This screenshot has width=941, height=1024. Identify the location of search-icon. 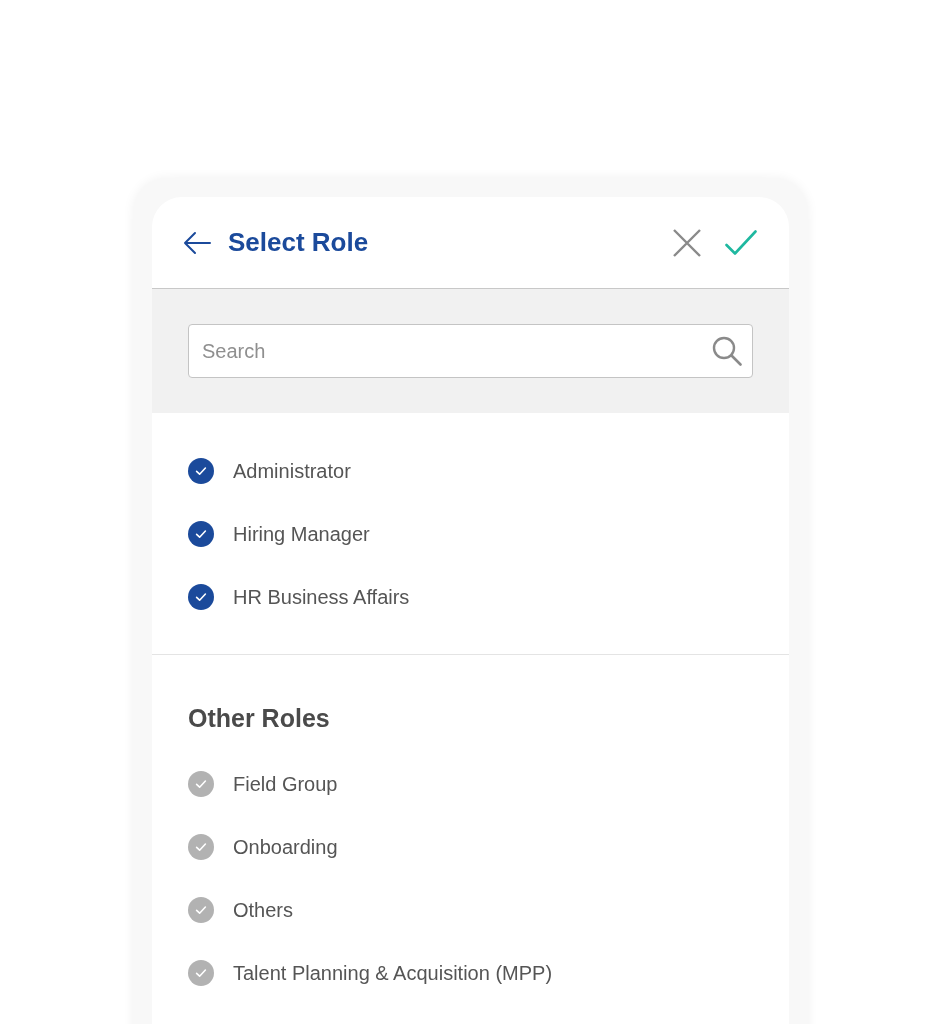
(727, 351).